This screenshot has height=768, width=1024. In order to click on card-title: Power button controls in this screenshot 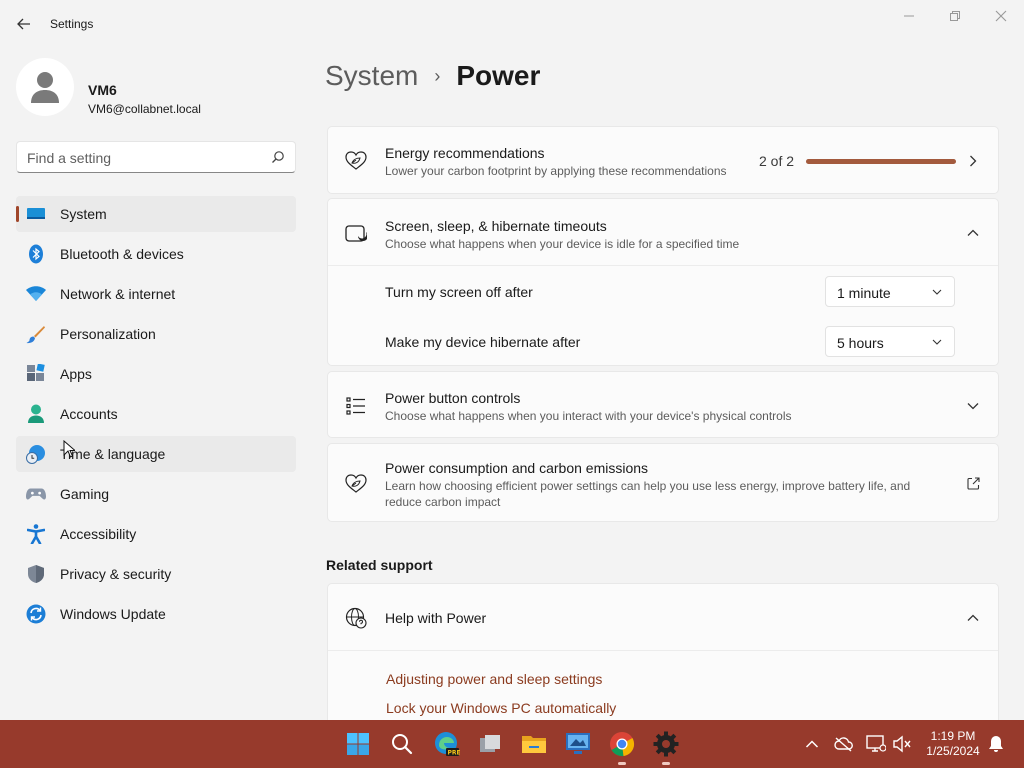, I will do `click(453, 398)`.